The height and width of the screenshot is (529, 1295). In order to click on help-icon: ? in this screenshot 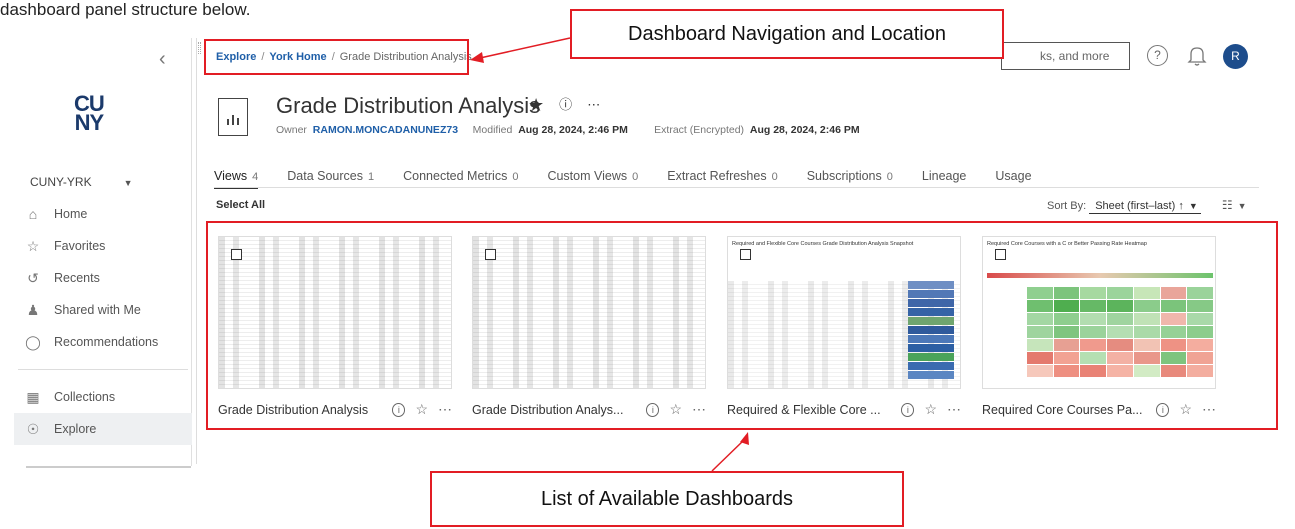, I will do `click(1157, 55)`.